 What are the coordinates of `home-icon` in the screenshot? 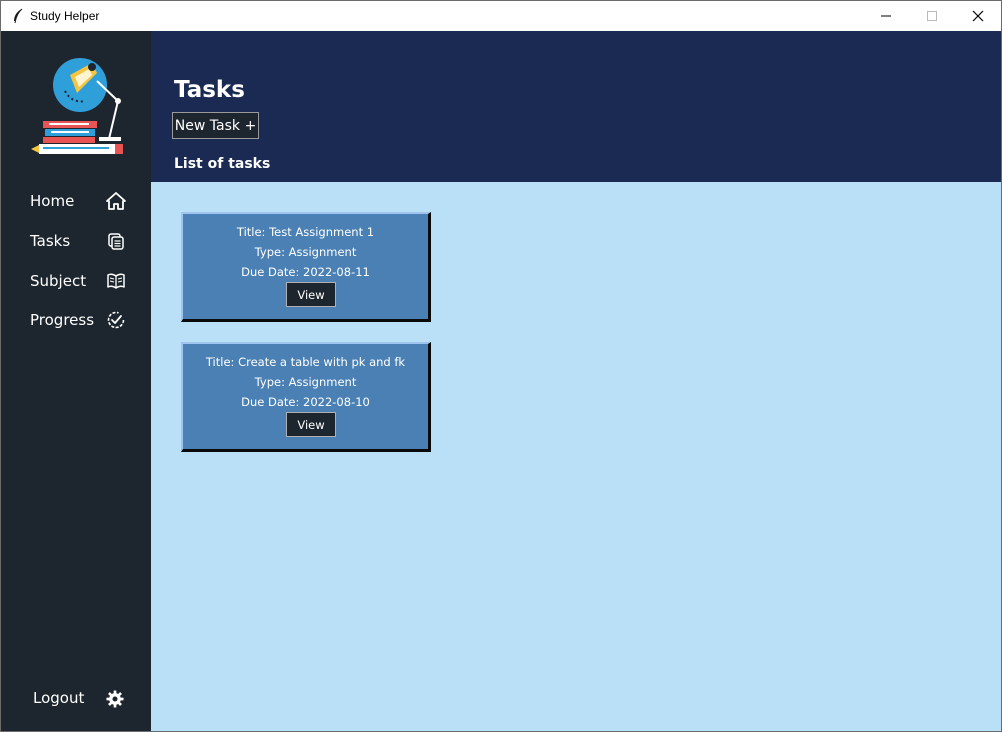 It's located at (116, 201).